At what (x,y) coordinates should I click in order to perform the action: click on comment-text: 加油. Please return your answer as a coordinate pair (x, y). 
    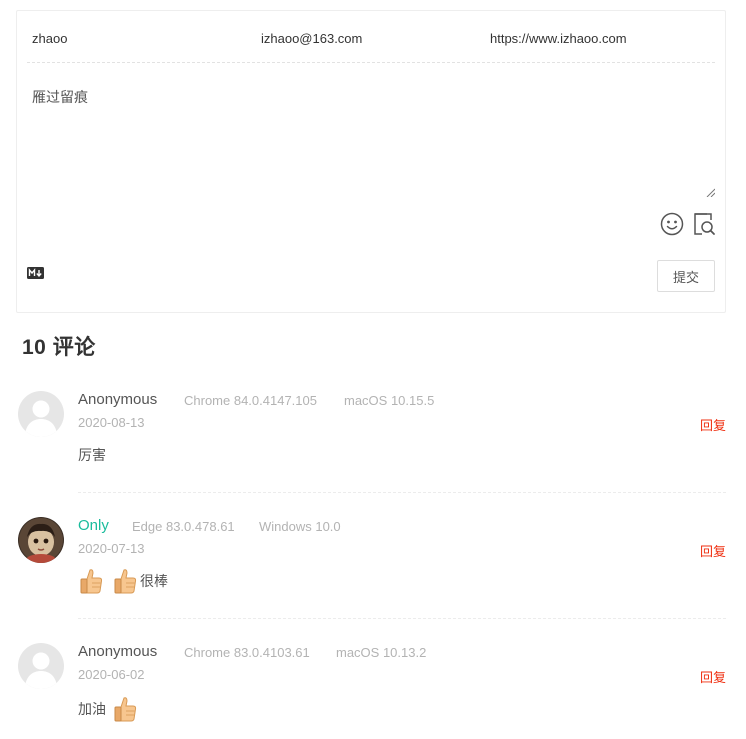
    Looking at the image, I should click on (92, 709).